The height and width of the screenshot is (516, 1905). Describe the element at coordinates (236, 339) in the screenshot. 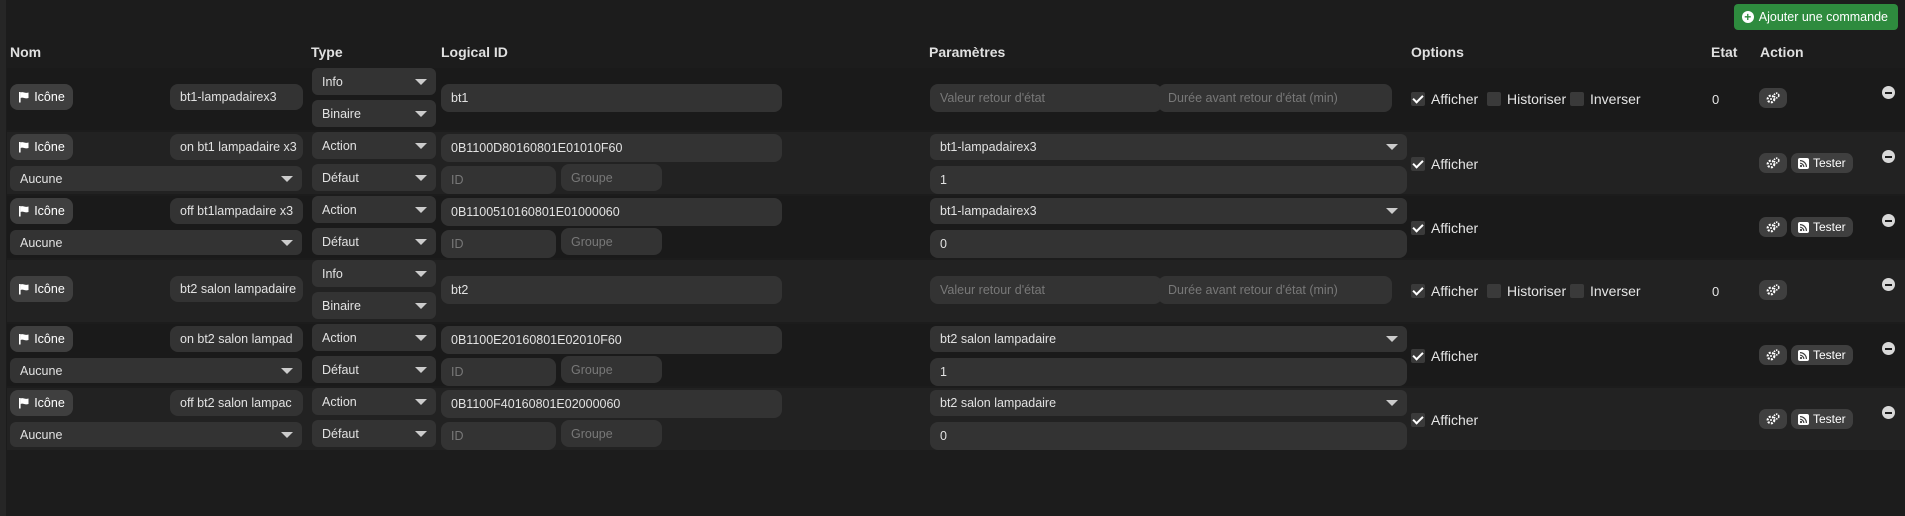

I see `command-name-input: on bt2 salon lampad` at that location.